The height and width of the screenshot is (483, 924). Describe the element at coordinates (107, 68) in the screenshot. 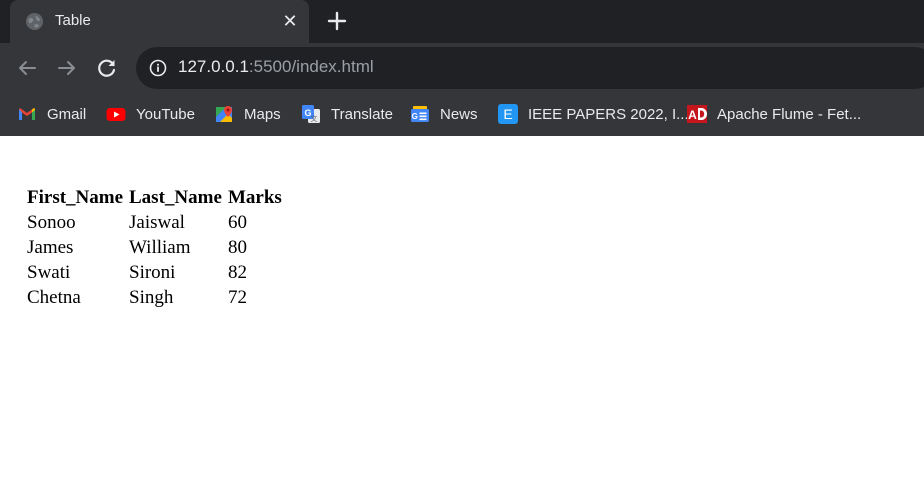

I see `reload-icon` at that location.